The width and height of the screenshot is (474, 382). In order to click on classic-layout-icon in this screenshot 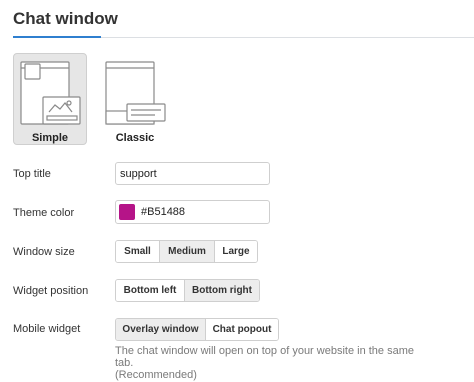, I will do `click(135, 93)`.